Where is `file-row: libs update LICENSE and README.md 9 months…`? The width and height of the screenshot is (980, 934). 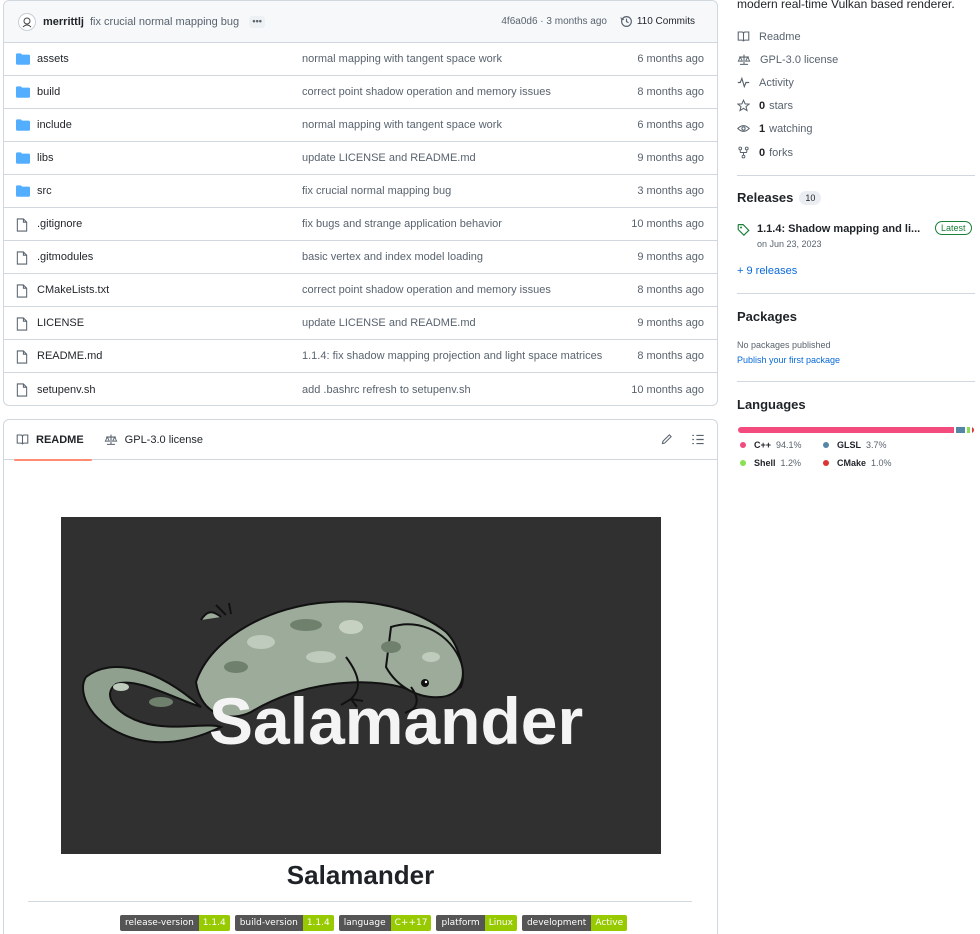
file-row: libs update LICENSE and README.md 9 months… is located at coordinates (360, 158).